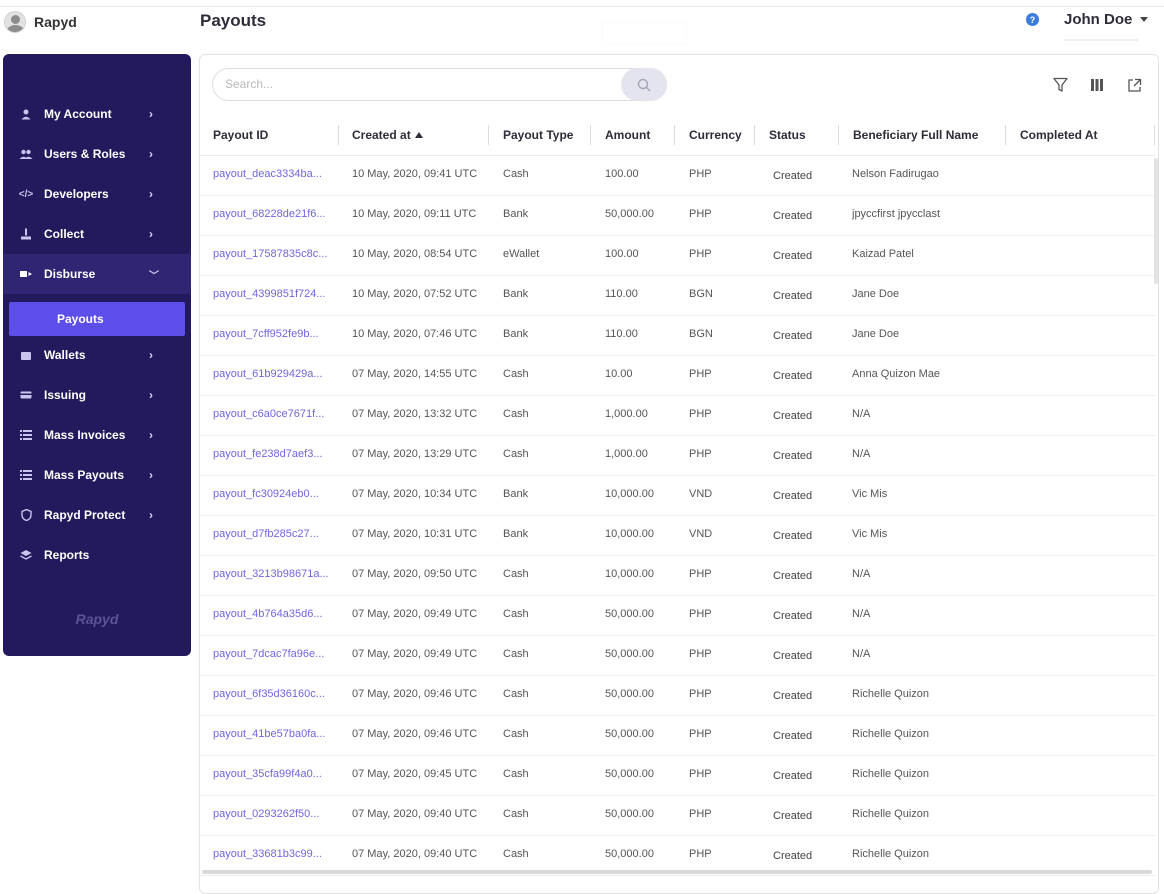  What do you see at coordinates (1156, 221) in the screenshot?
I see `vertical-scrollbar` at bounding box center [1156, 221].